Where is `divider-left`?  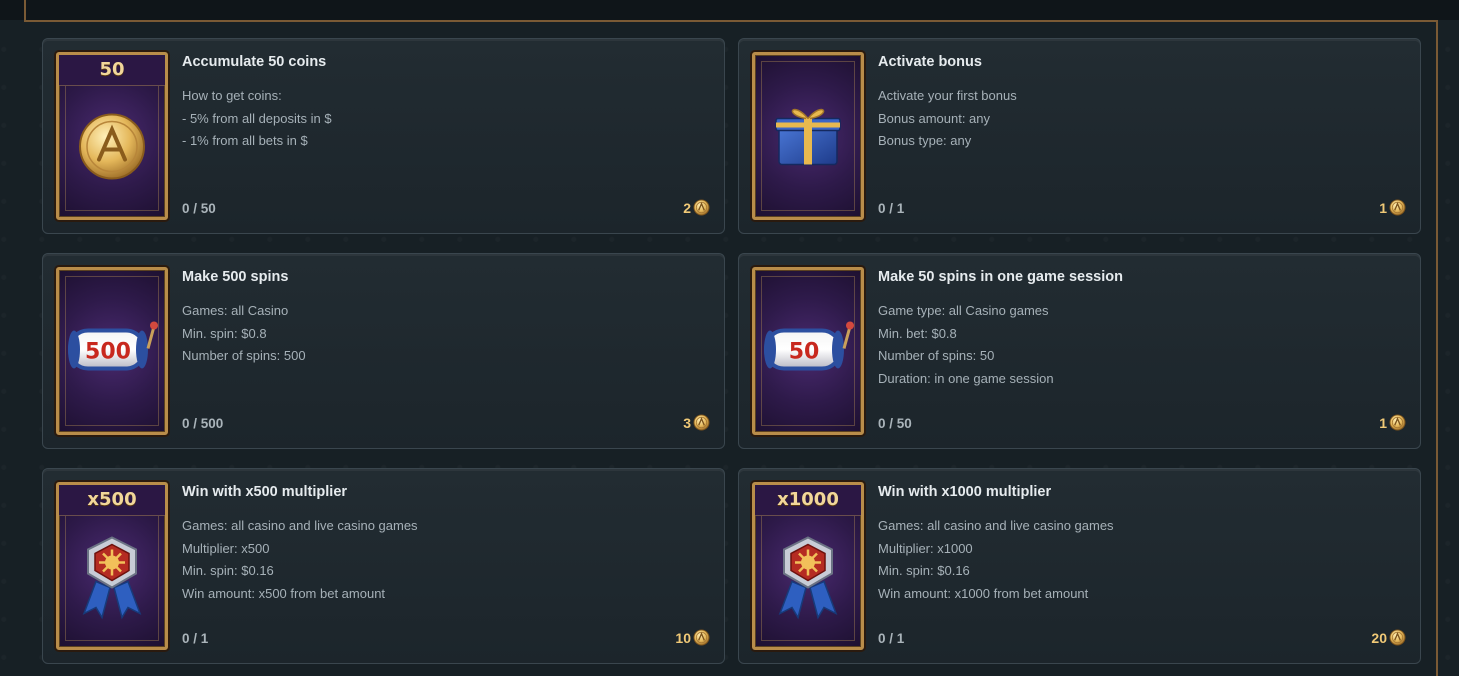 divider-left is located at coordinates (25, 11).